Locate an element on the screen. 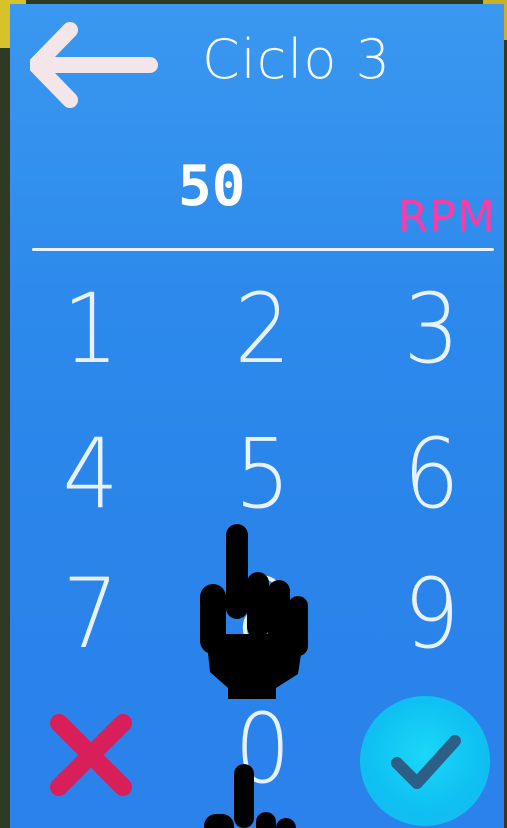  key-5: 5 is located at coordinates (263, 474).